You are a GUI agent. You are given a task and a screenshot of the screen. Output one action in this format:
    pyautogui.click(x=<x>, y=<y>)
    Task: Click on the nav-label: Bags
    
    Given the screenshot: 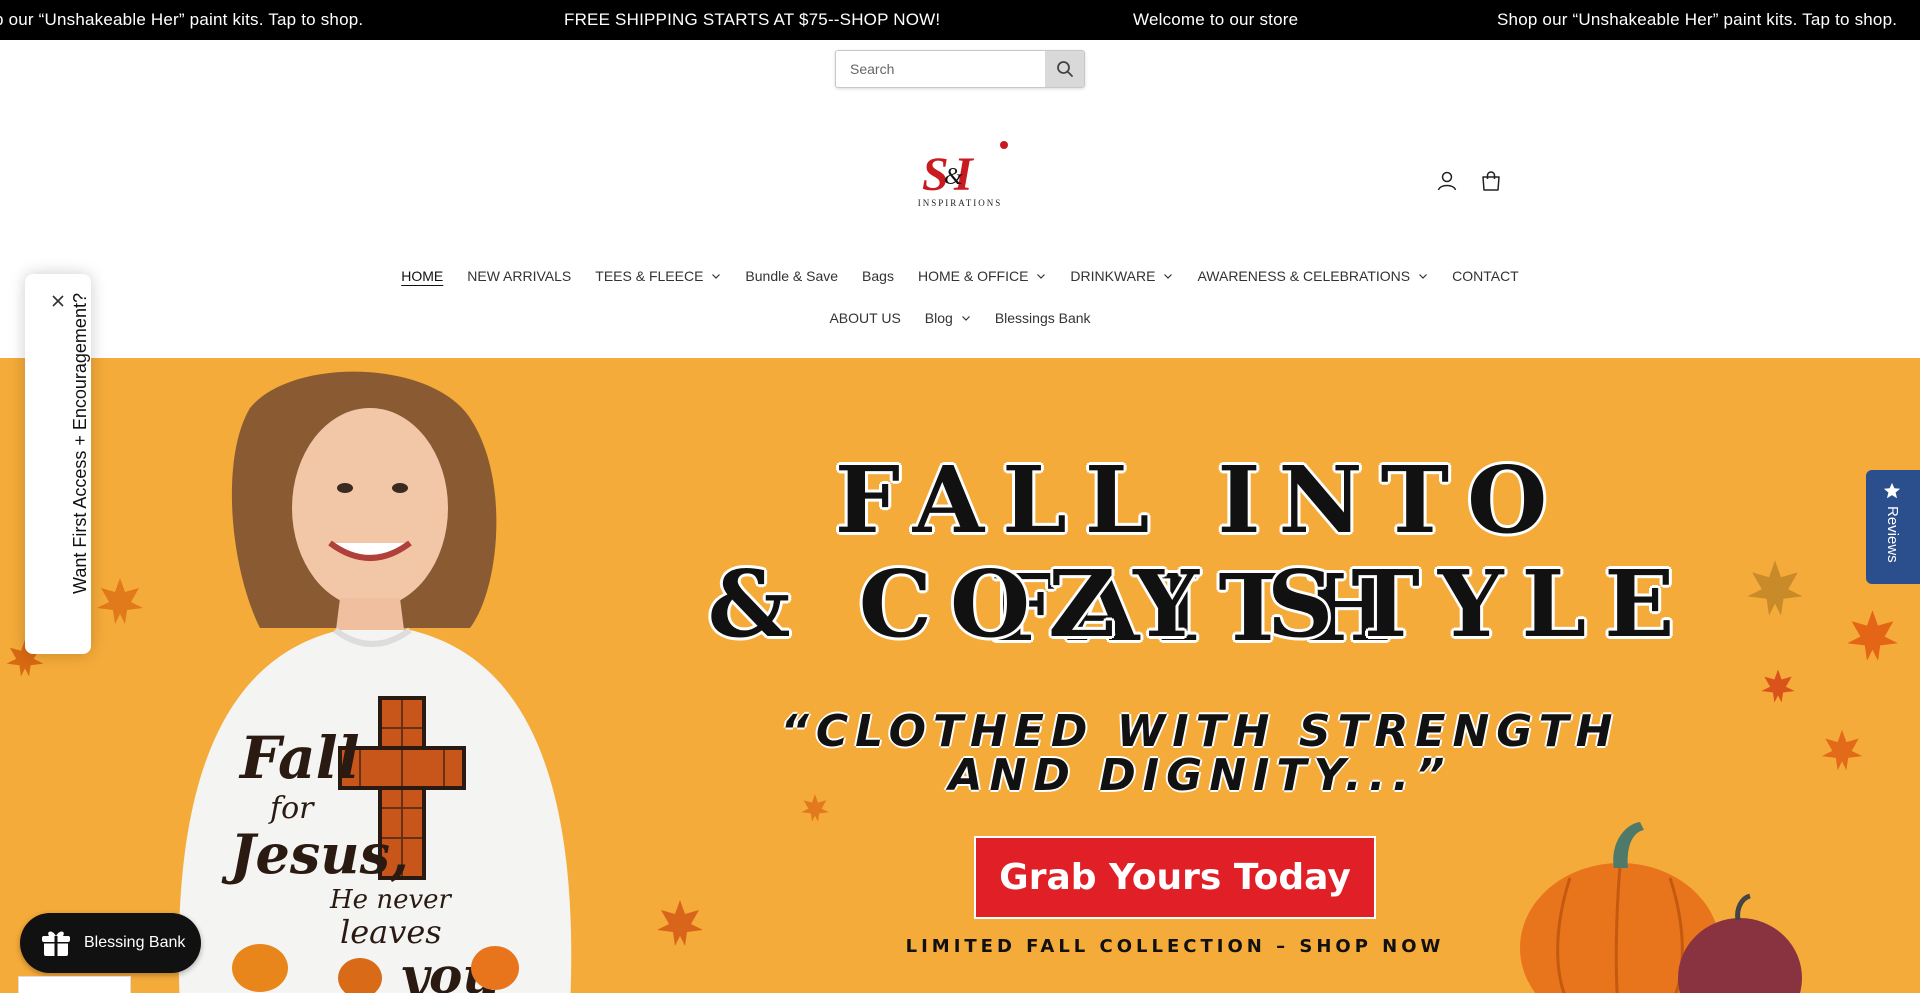 What is the action you would take?
    pyautogui.click(x=878, y=276)
    